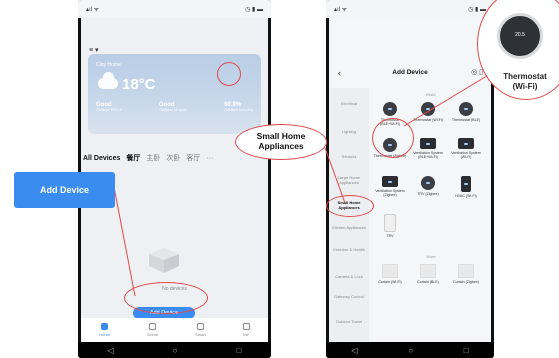 The width and height of the screenshot is (559, 358). I want to click on device-tile: Ventilation System (Wi-Fi), so click(466, 149).